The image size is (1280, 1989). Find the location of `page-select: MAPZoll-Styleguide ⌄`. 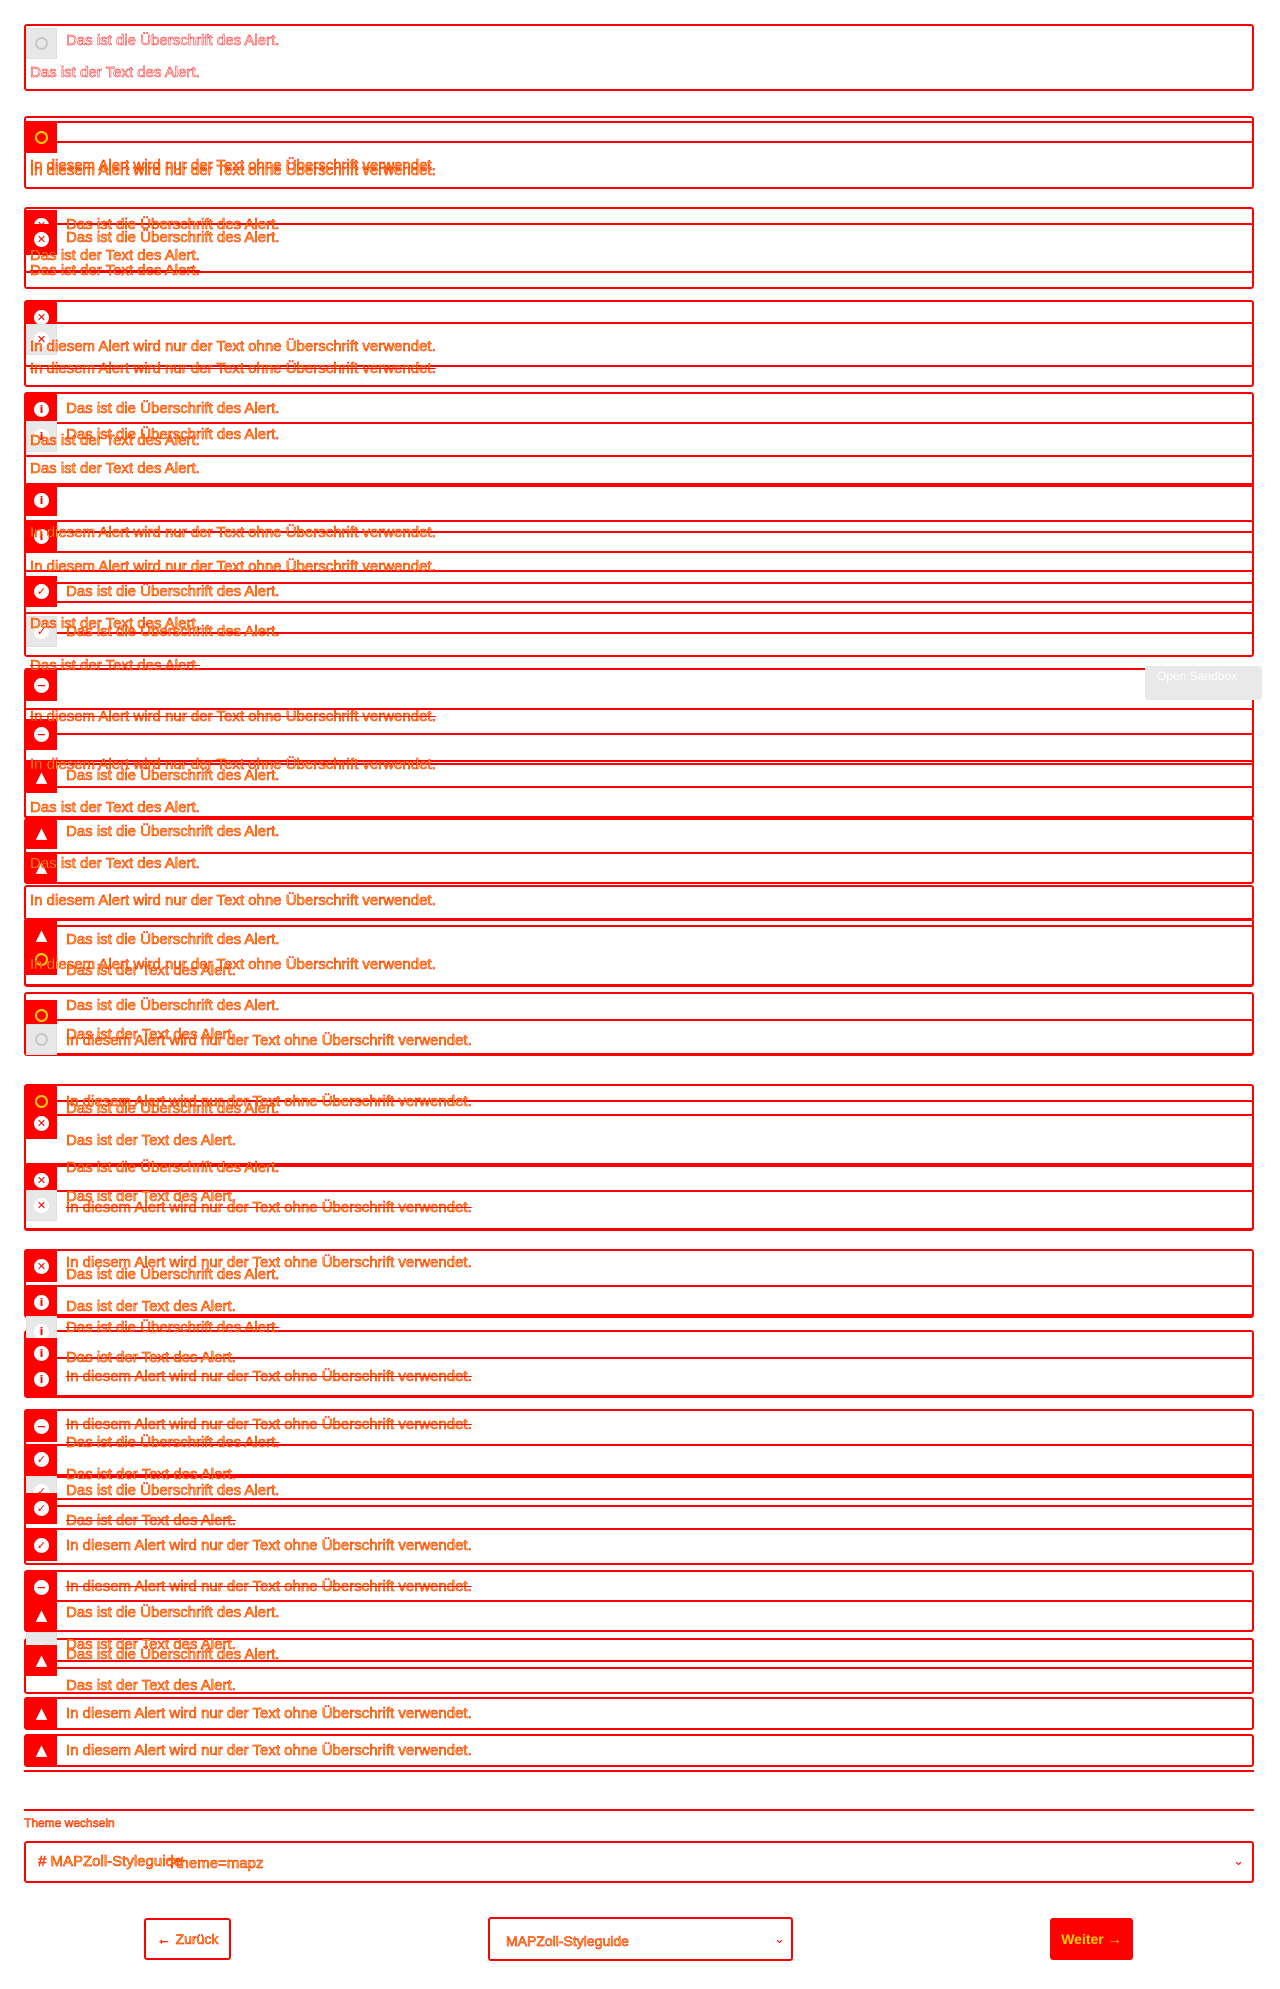

page-select: MAPZoll-Styleguide ⌄ is located at coordinates (640, 1939).